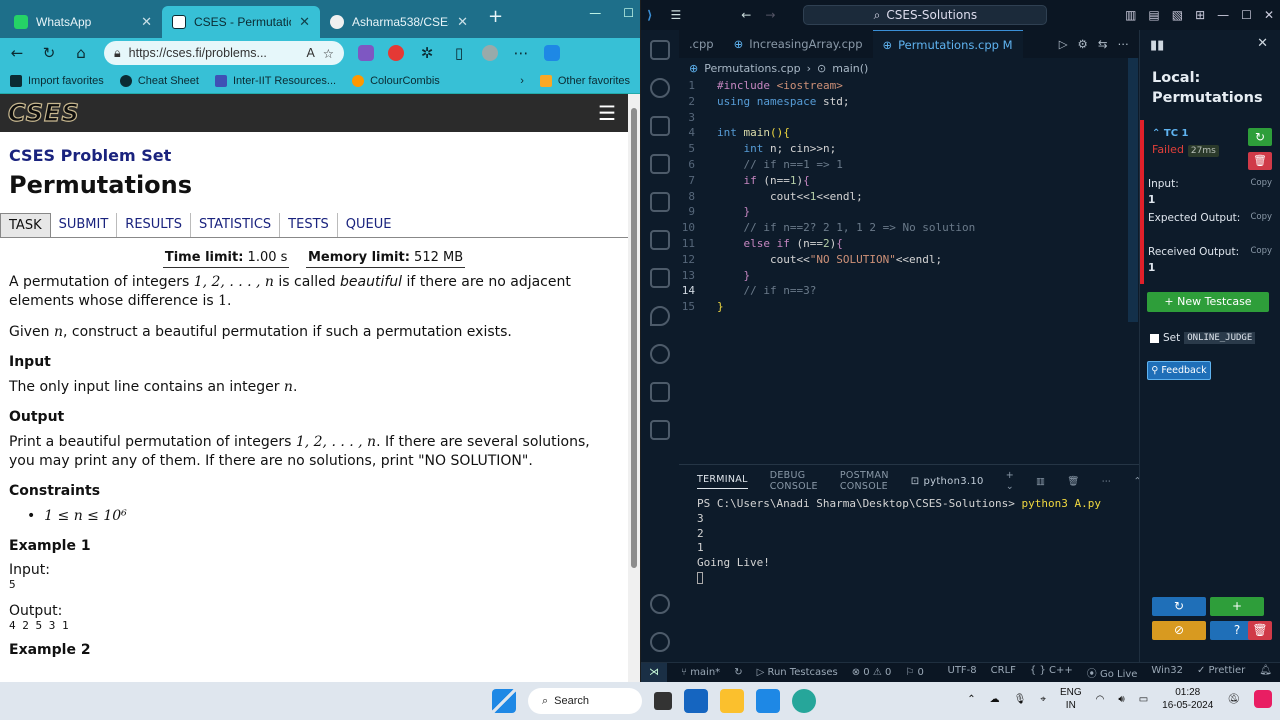  What do you see at coordinates (236, 225) in the screenshot?
I see `tab-statistics: STATISTICS` at bounding box center [236, 225].